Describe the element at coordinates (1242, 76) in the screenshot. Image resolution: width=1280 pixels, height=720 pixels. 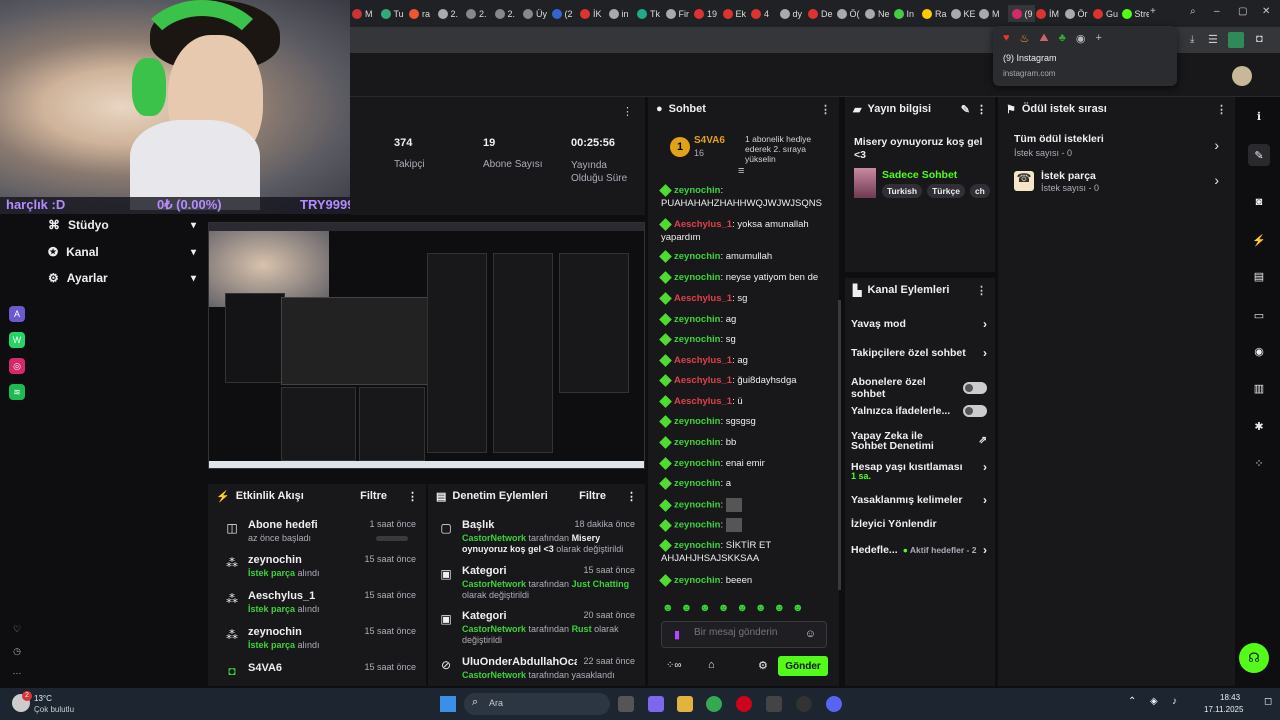
I see `avatar` at that location.